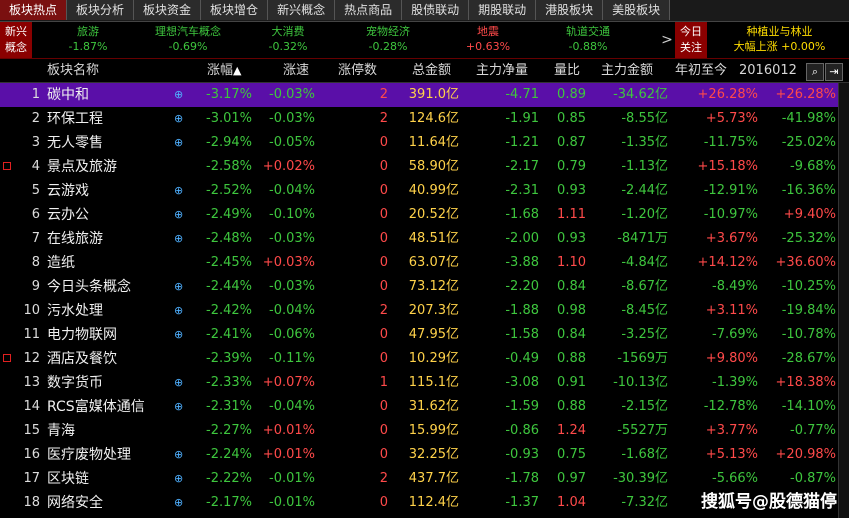  I want to click on col-header-net: 主力净量, so click(502, 71).